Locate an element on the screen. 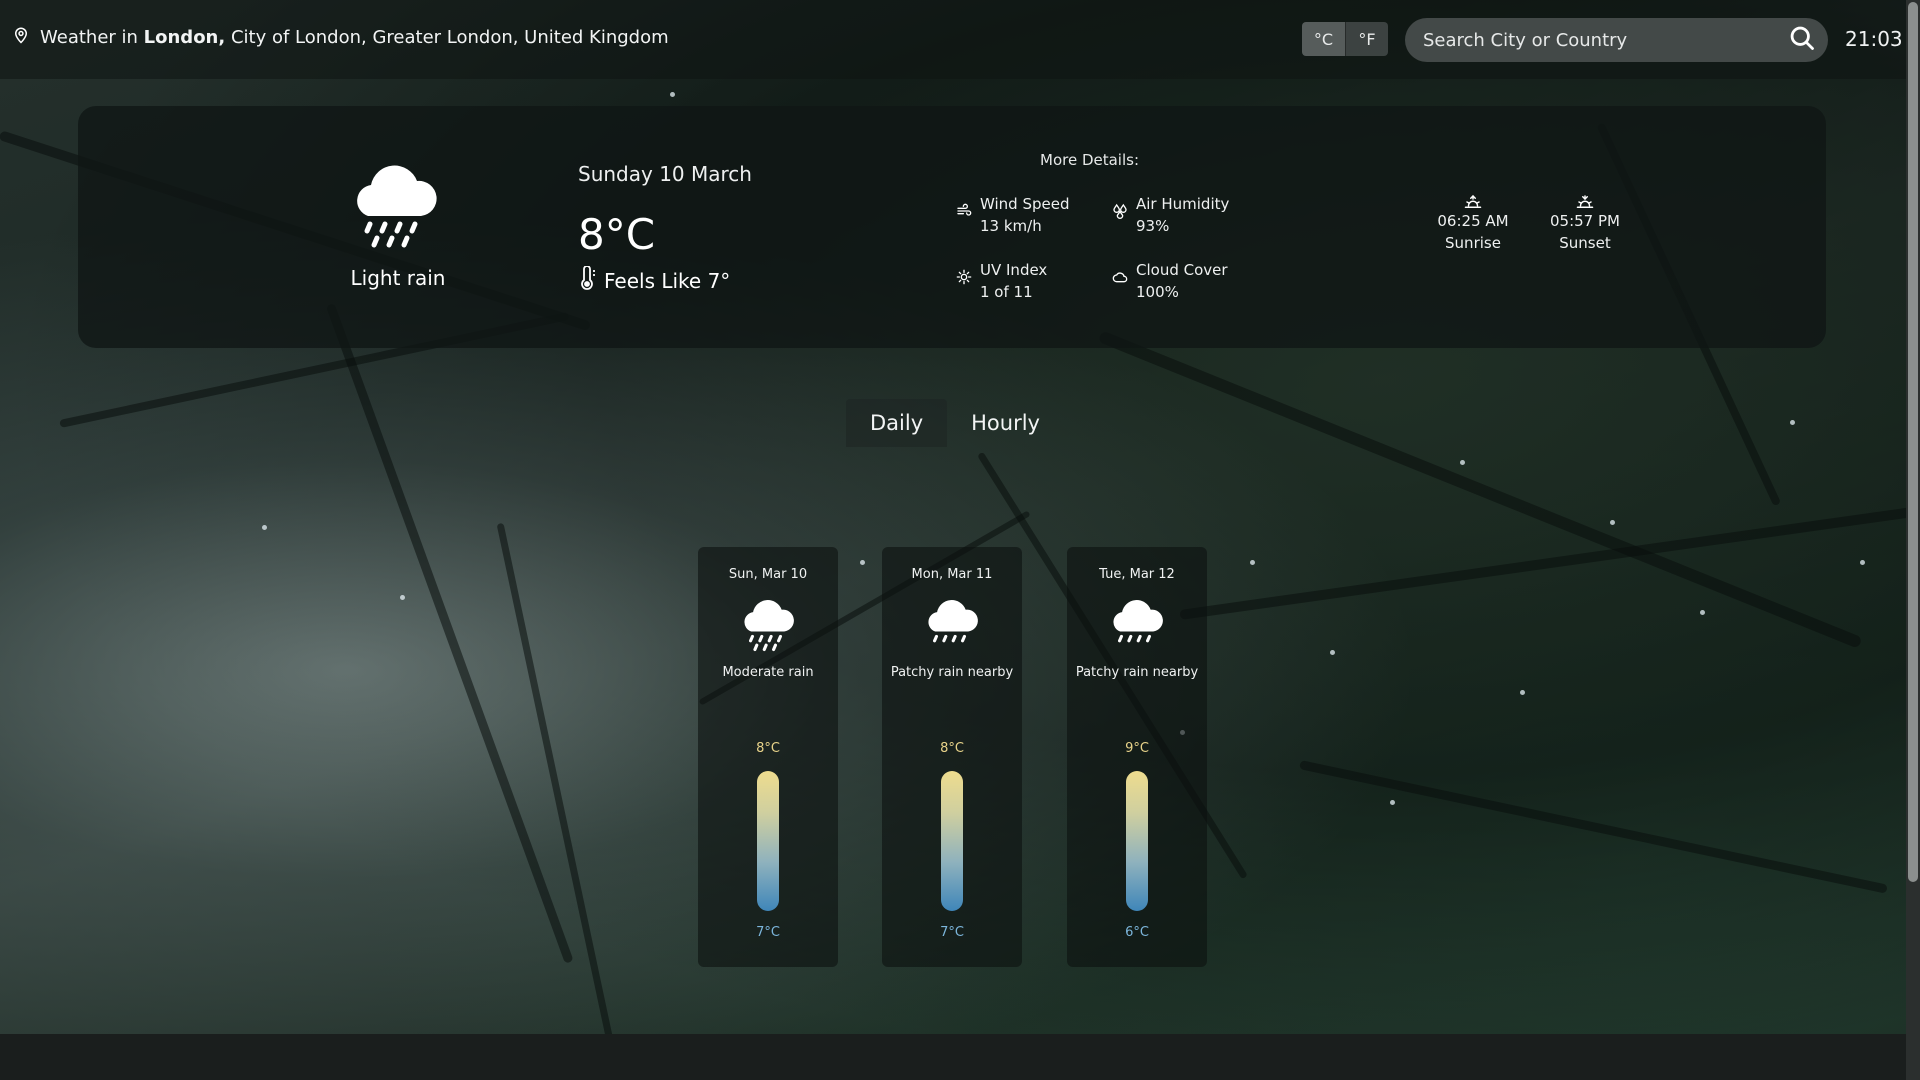  unit-toggle: °C °F is located at coordinates (1345, 39).